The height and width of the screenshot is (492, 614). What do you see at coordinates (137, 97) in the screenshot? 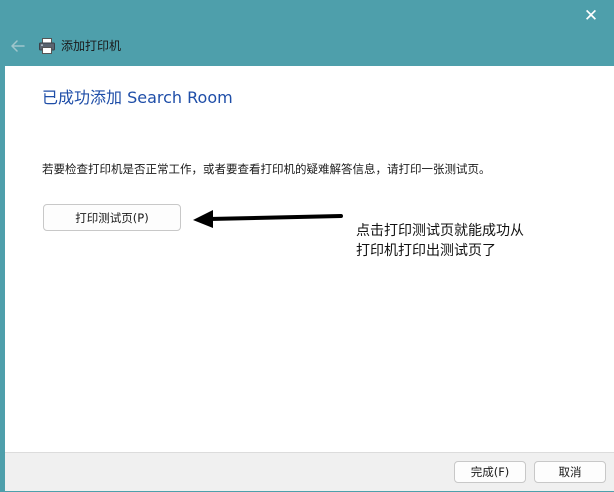
I see `page-heading: 已成功添加 Search Room` at bounding box center [137, 97].